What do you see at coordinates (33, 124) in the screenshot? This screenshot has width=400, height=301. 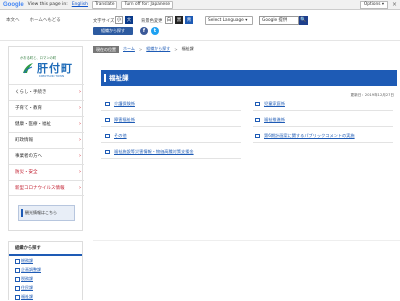 I see `sidebar-item-label: 健康・医療・福祉` at bounding box center [33, 124].